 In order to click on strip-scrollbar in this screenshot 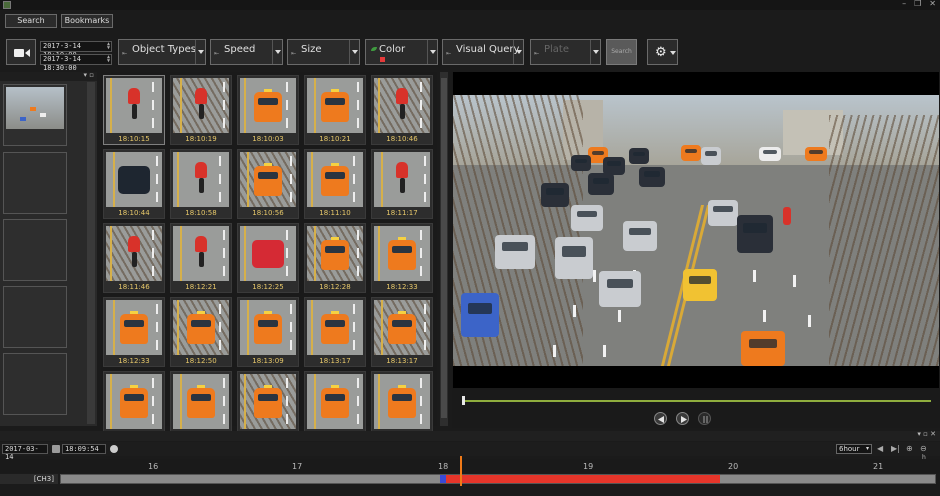, I will do `click(91, 253)`.